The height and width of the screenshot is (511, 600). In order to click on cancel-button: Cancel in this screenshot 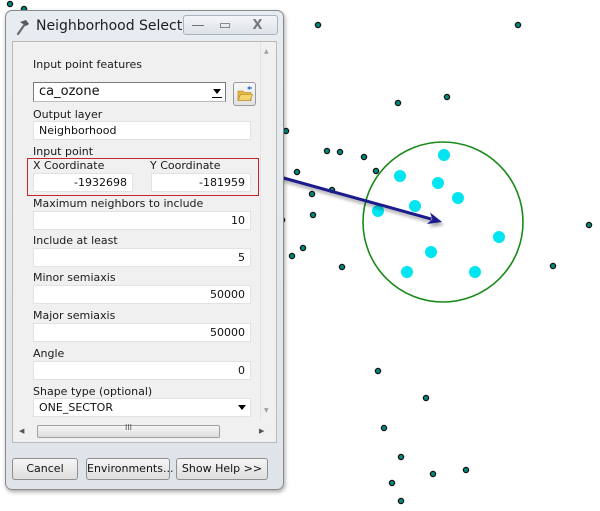, I will do `click(45, 469)`.